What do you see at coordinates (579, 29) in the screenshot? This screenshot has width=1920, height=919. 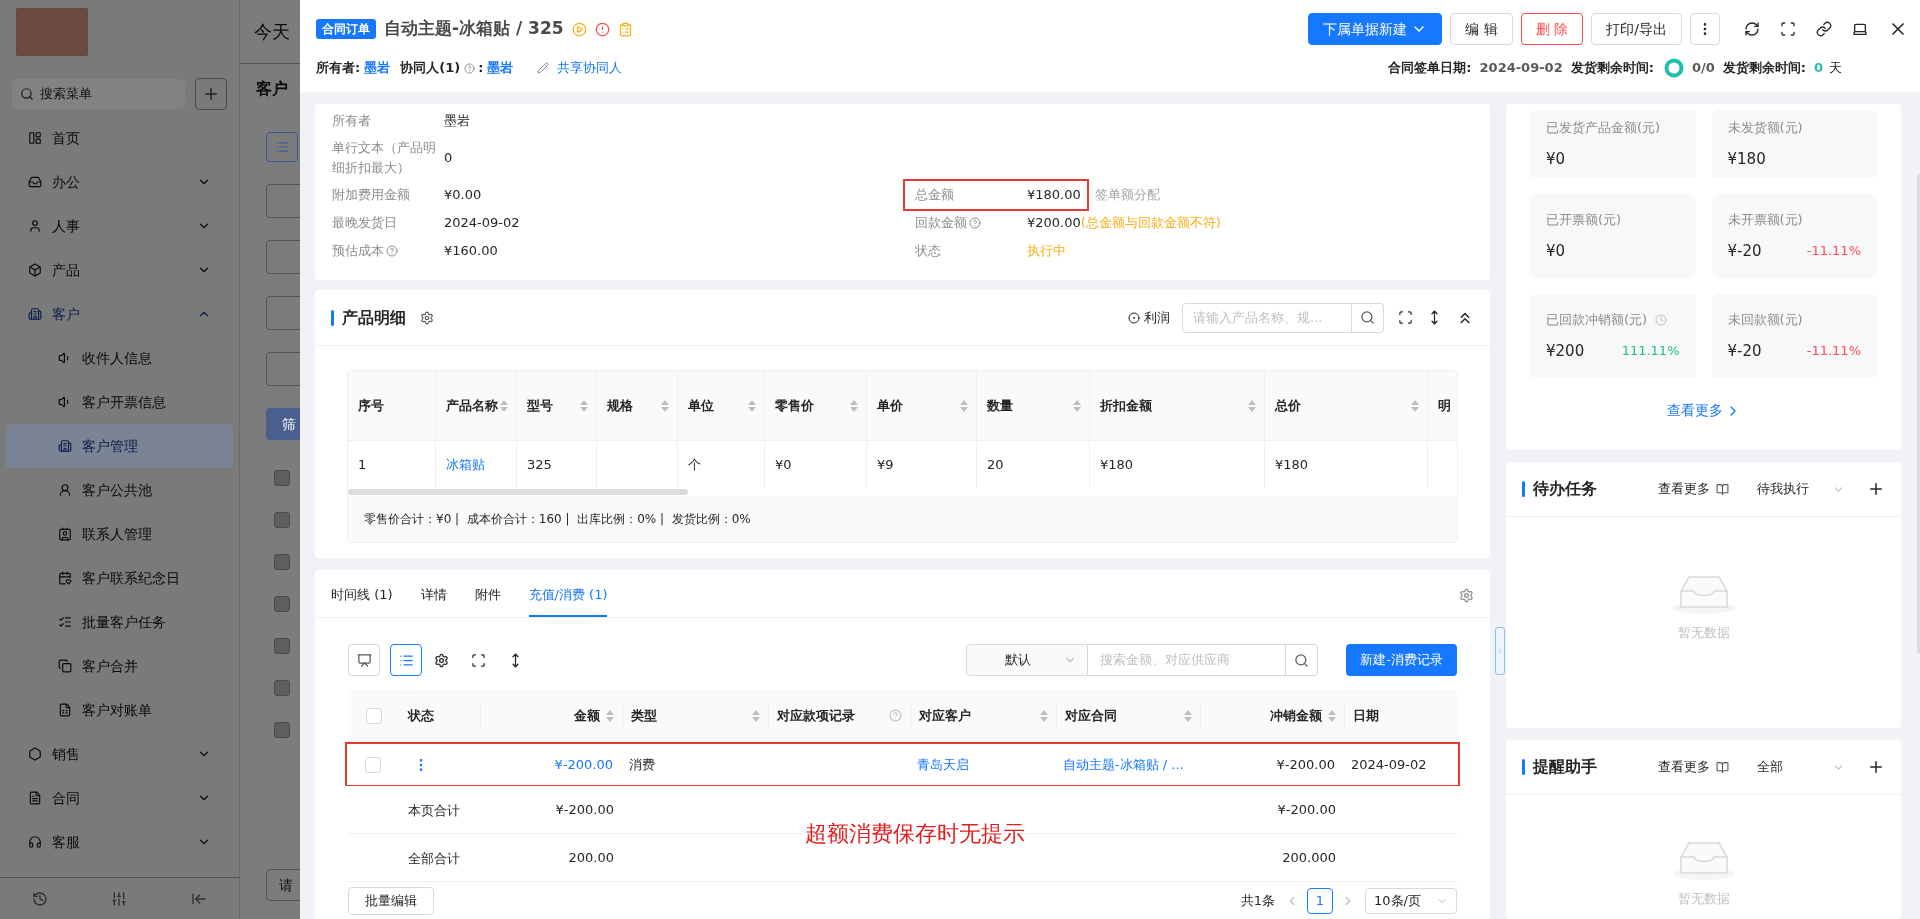 I see `play-circle-icon` at bounding box center [579, 29].